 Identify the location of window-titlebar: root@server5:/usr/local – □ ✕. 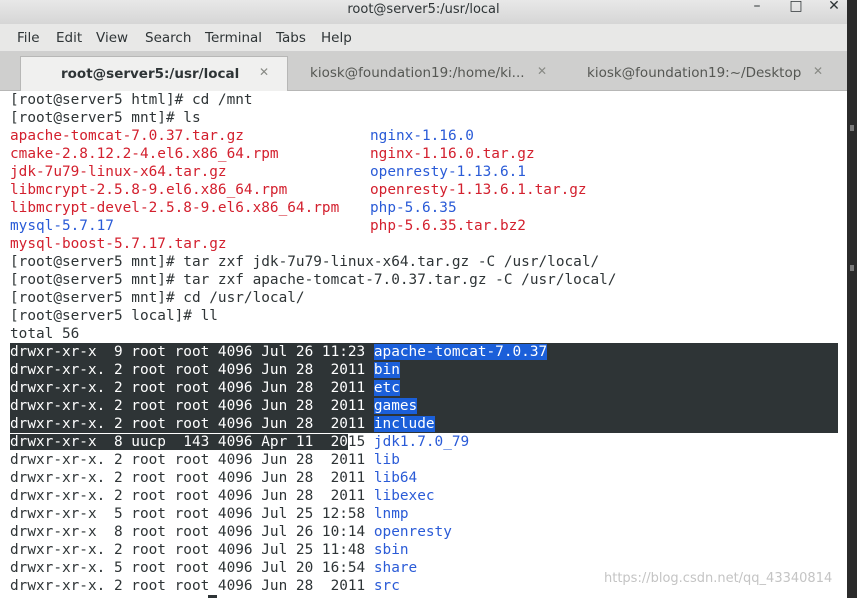
(423, 12).